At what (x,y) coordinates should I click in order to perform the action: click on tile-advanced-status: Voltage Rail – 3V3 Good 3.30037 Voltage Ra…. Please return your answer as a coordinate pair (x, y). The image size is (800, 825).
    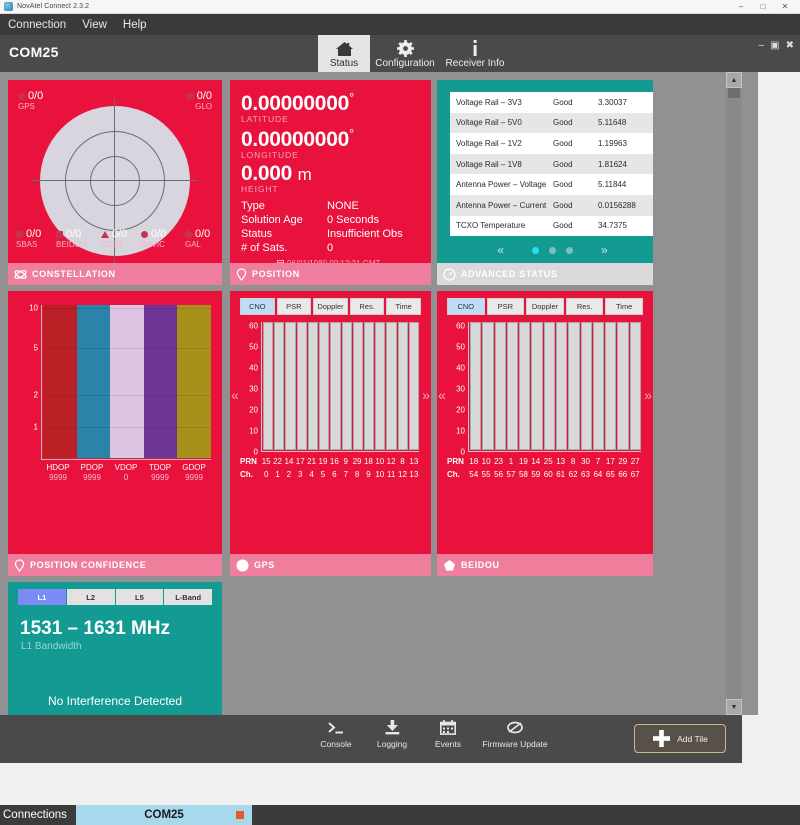
    Looking at the image, I should click on (545, 182).